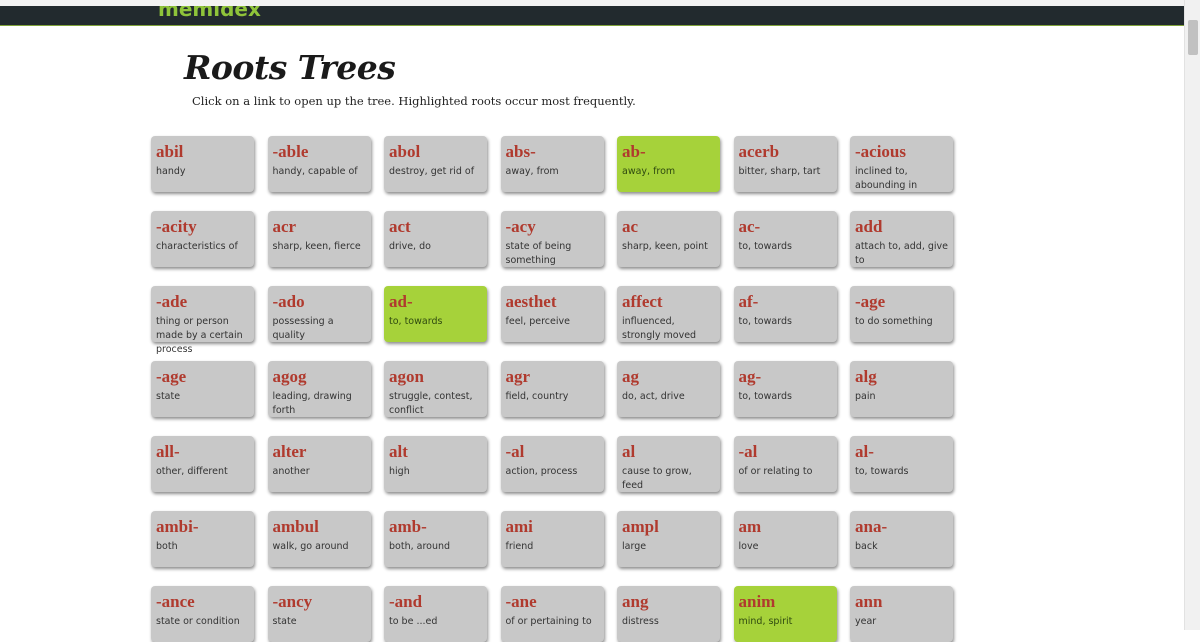 The height and width of the screenshot is (642, 1200). What do you see at coordinates (1192, 315) in the screenshot?
I see `vertical-scrollbar` at bounding box center [1192, 315].